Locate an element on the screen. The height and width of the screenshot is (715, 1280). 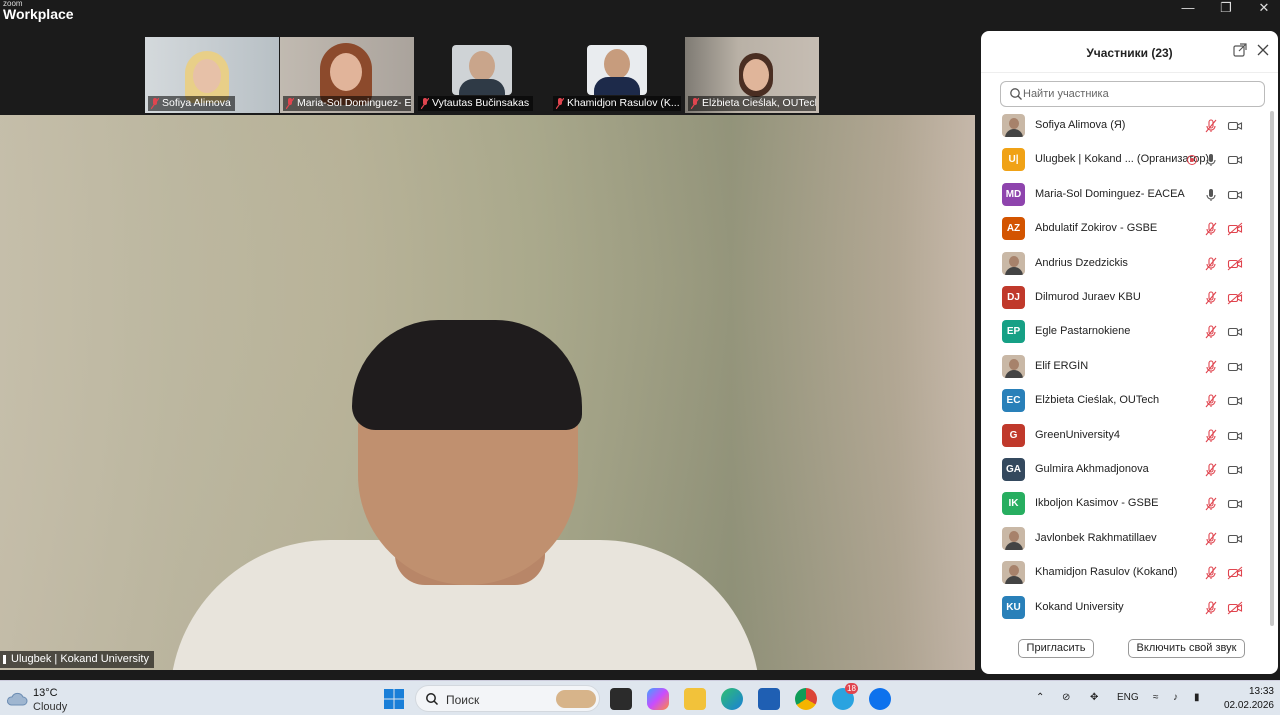
list-scrollbar is located at coordinates (1272, 368).